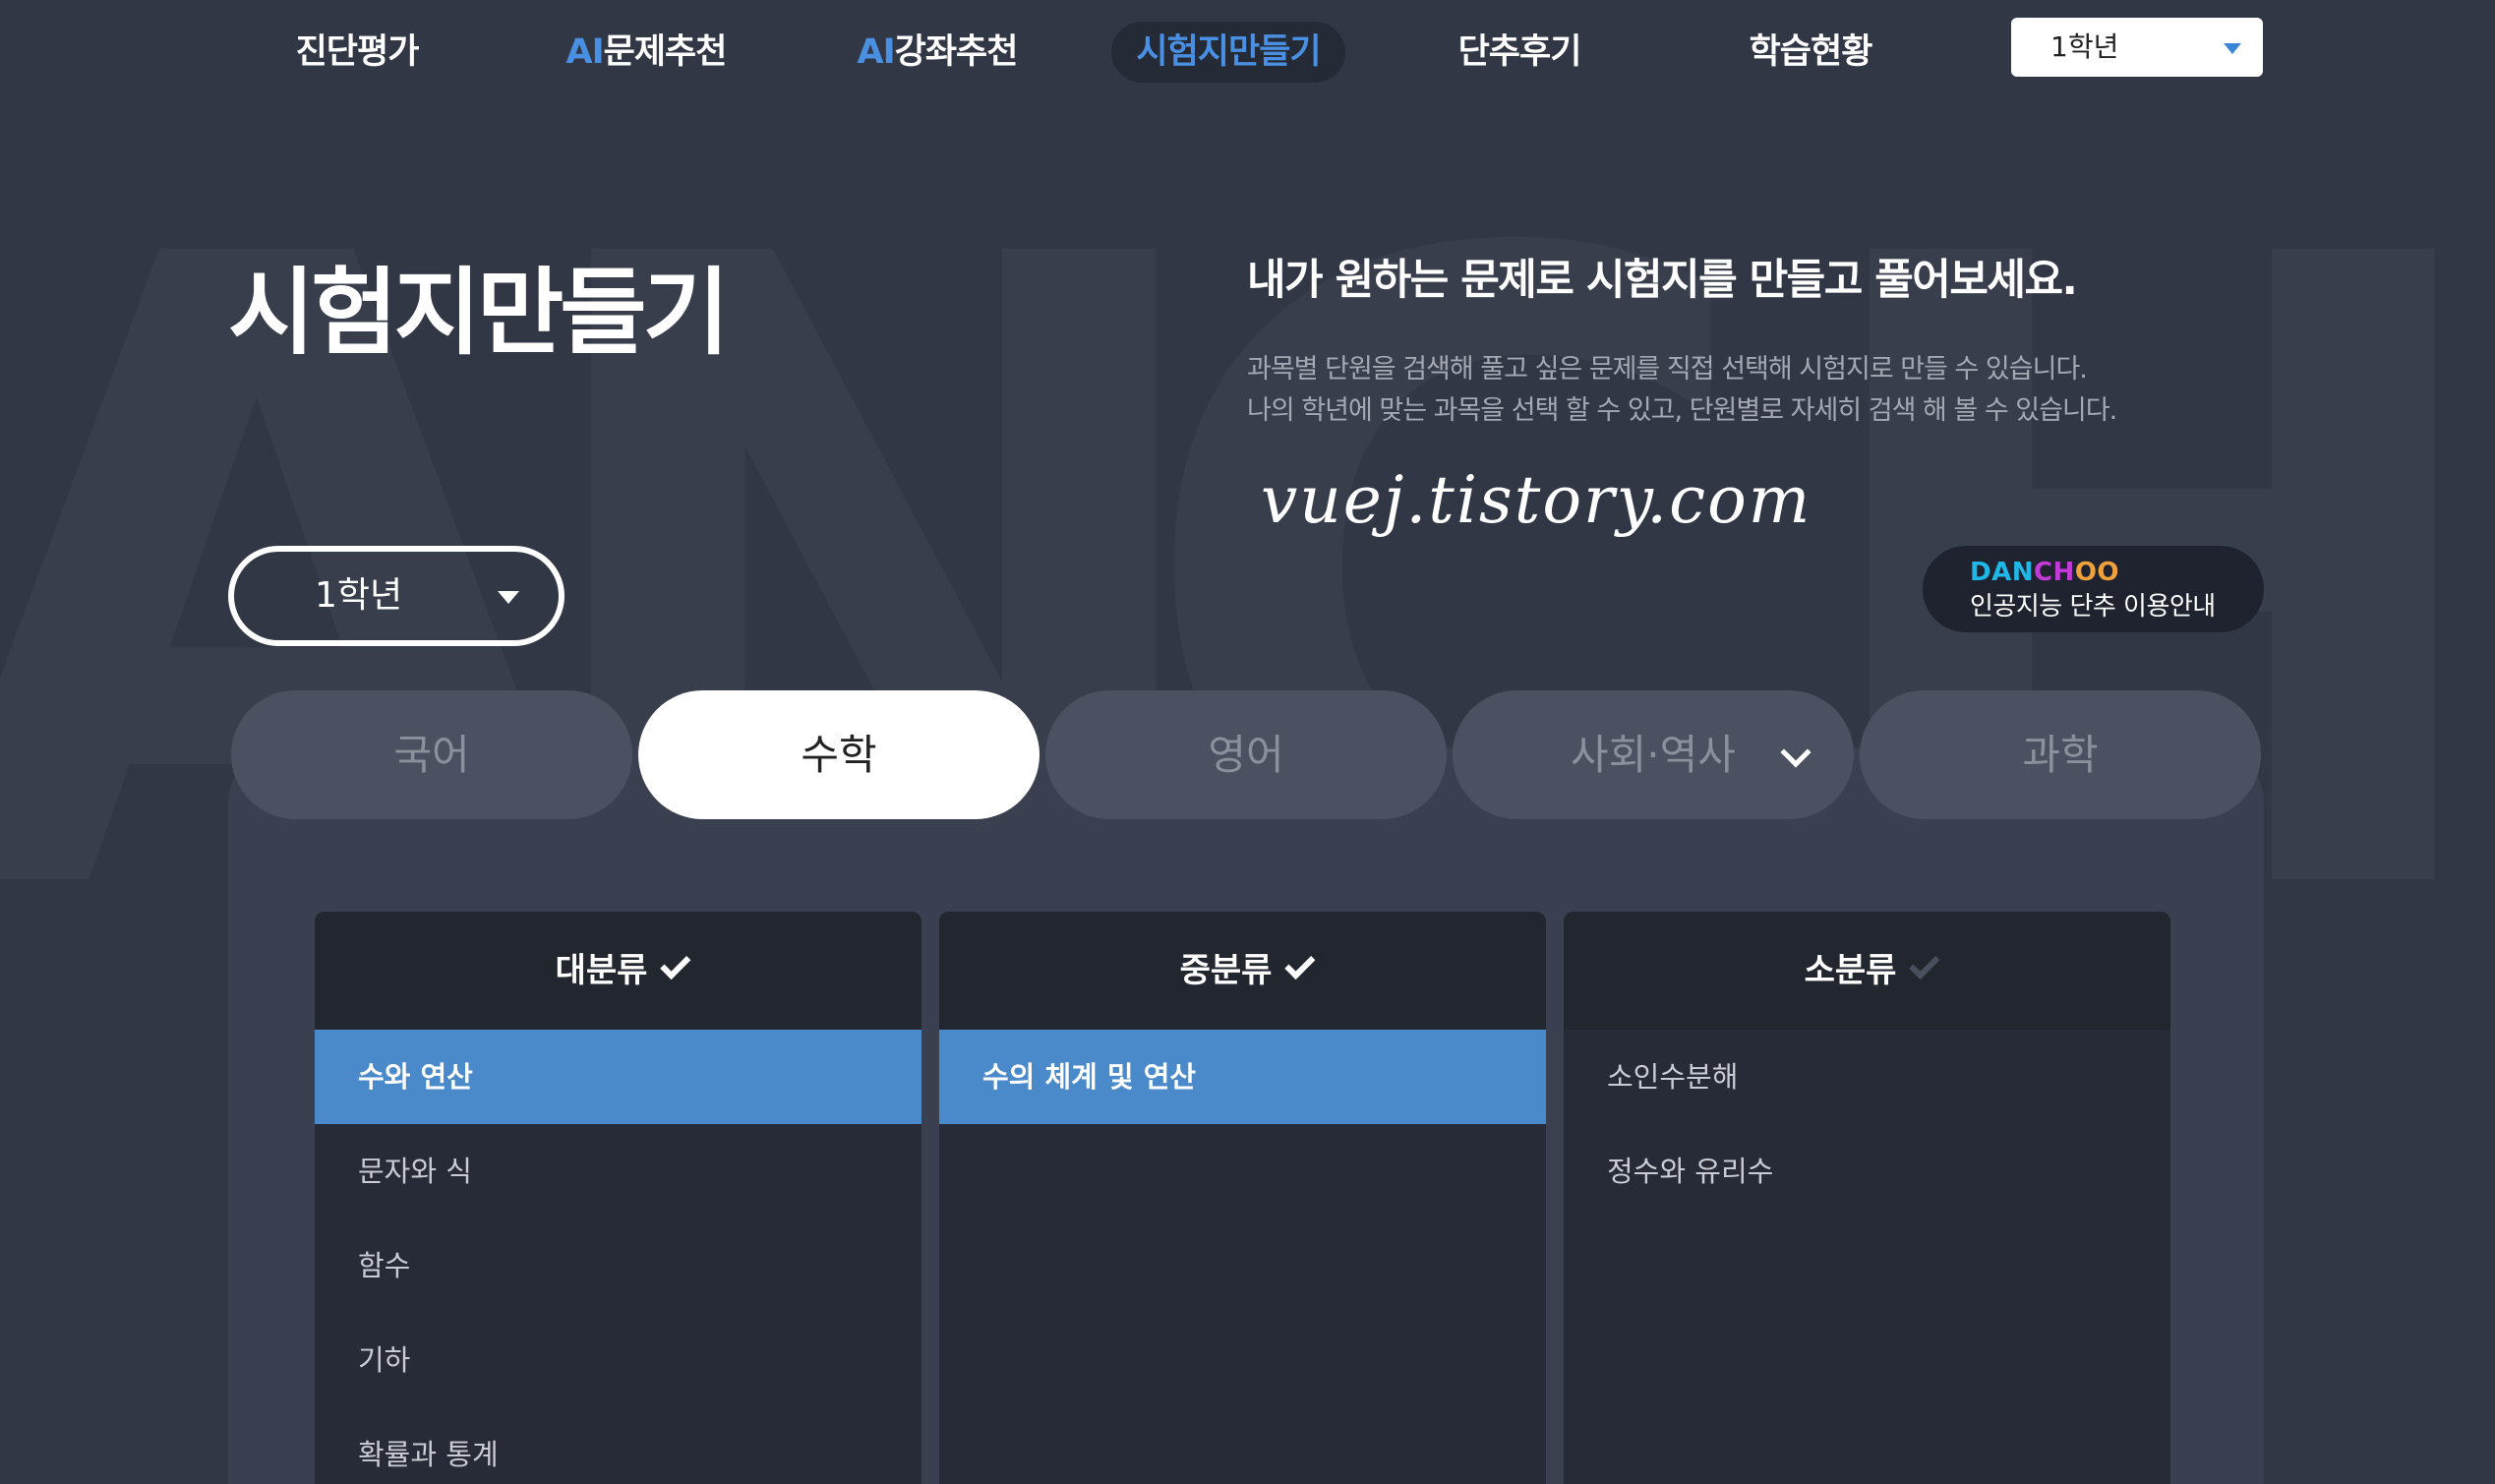  Describe the element at coordinates (839, 755) in the screenshot. I see `tab-math: 수학` at that location.